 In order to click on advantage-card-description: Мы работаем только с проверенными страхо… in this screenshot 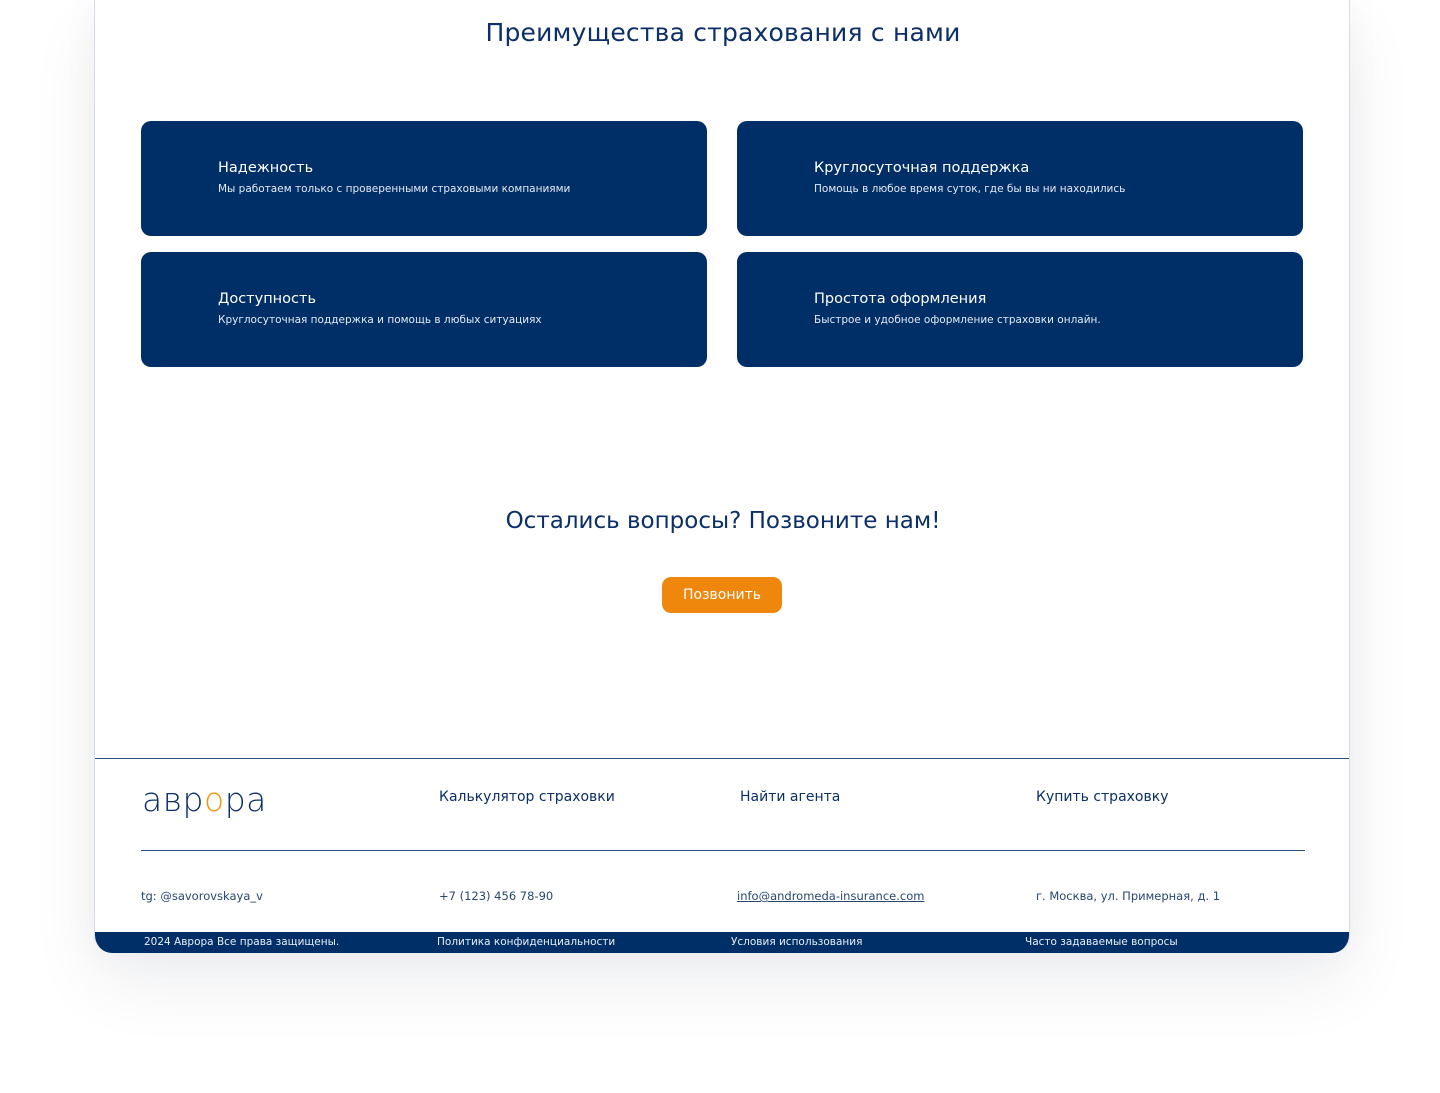, I will do `click(394, 189)`.